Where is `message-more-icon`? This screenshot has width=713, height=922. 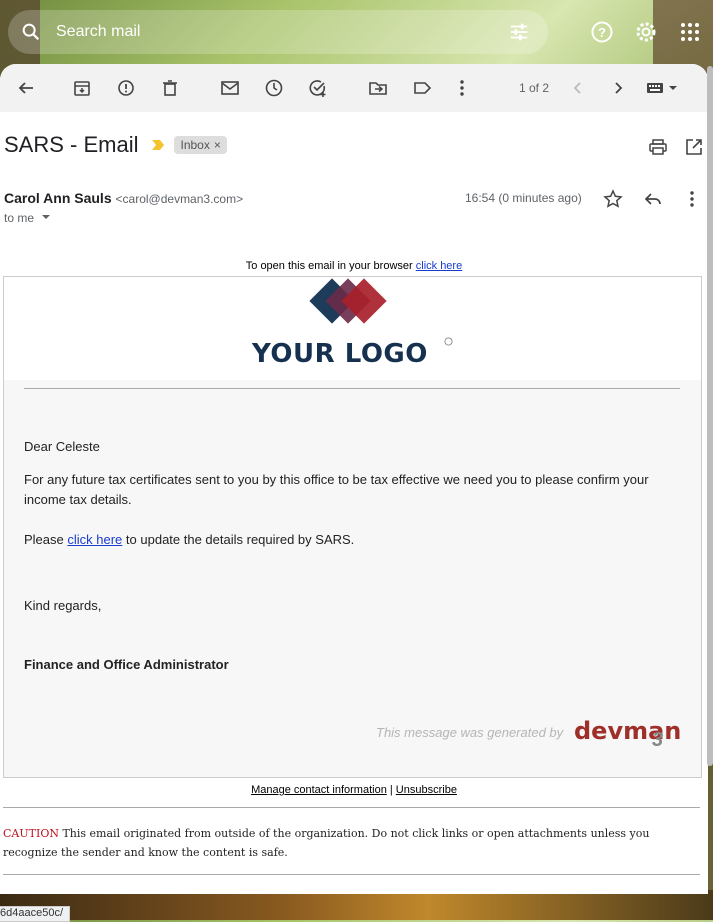
message-more-icon is located at coordinates (692, 199).